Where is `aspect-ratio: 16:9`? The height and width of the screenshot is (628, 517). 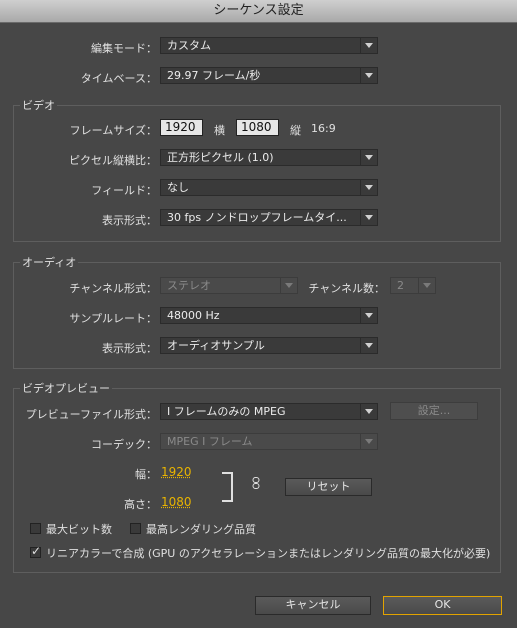 aspect-ratio: 16:9 is located at coordinates (323, 128).